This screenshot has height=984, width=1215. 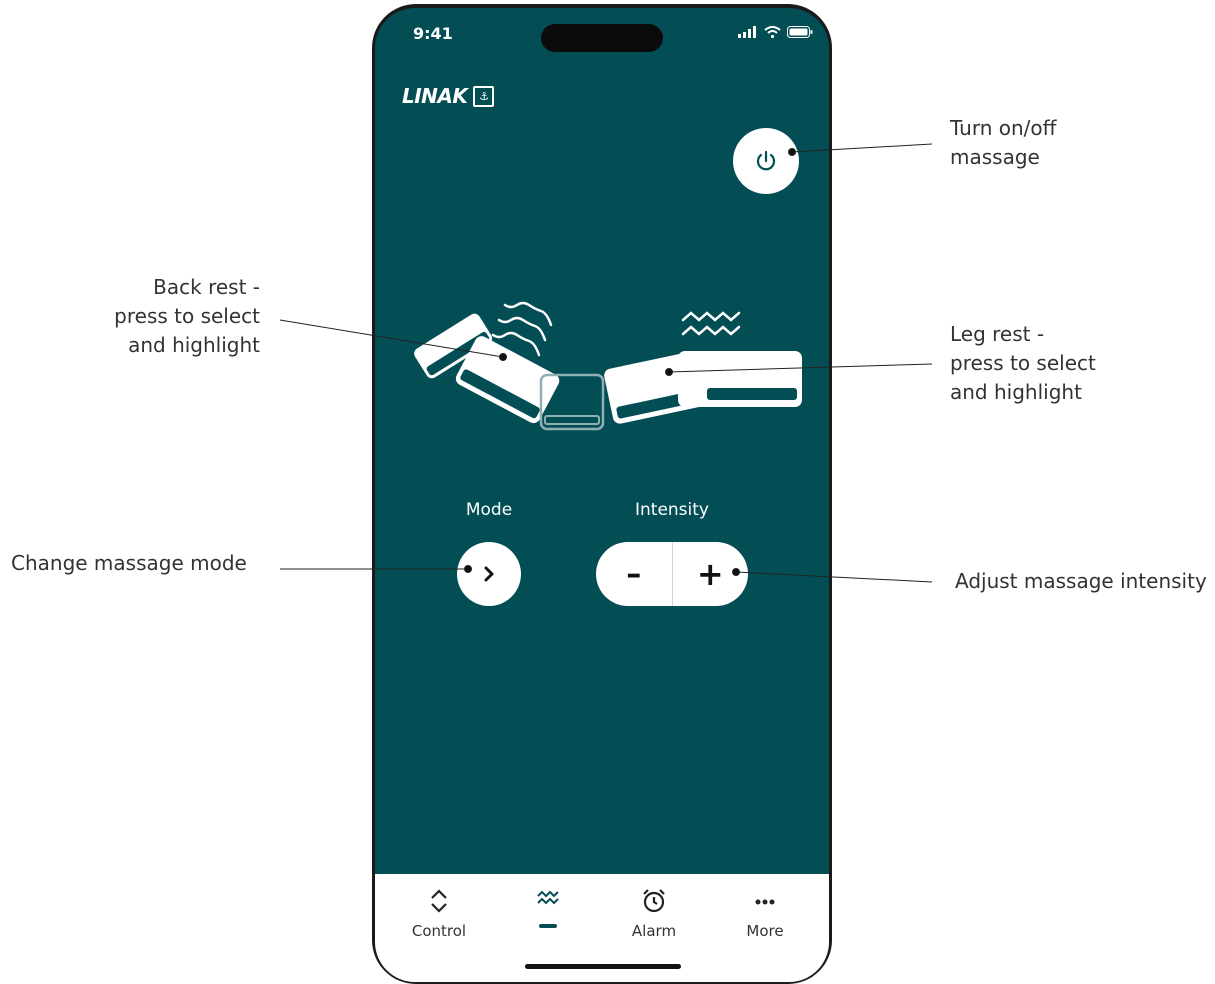 I want to click on annotation-back-rest-line3: and highlight, so click(x=194, y=345).